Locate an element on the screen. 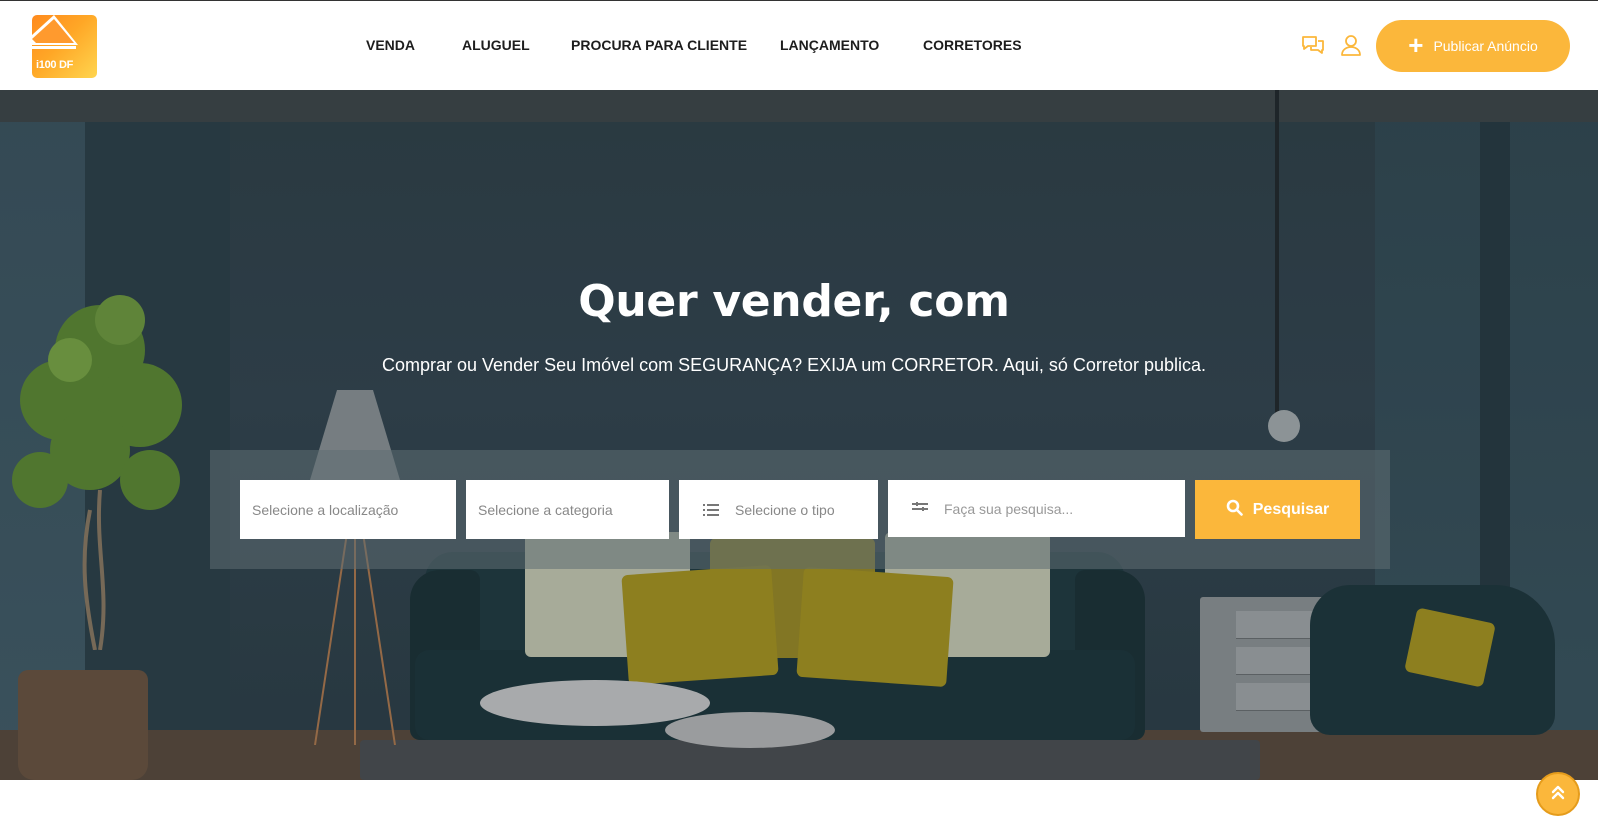 The width and height of the screenshot is (1598, 818). category-placeholder: Selecione a categoria is located at coordinates (545, 509).